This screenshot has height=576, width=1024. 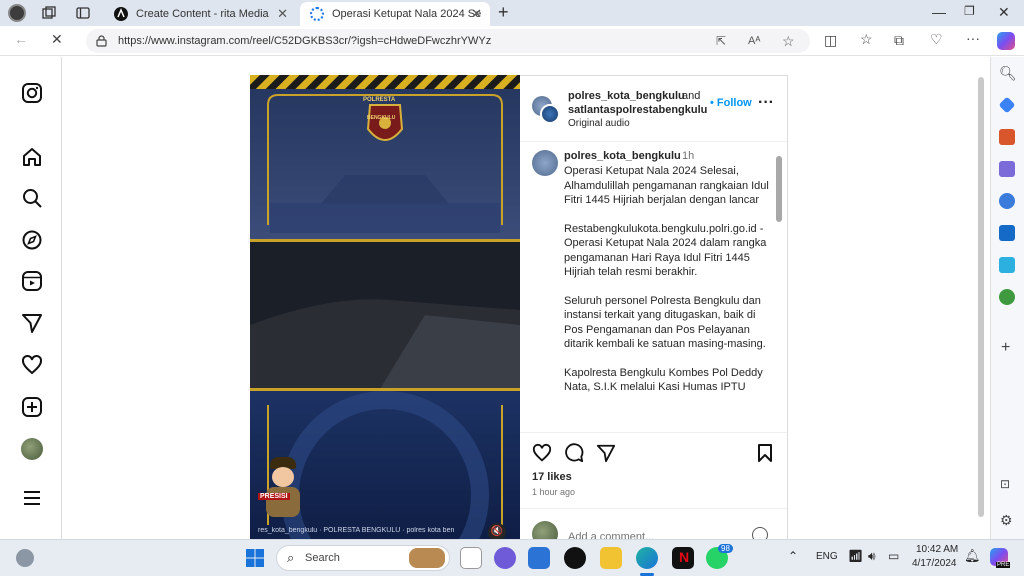 What do you see at coordinates (552, 477) in the screenshot?
I see `likes-count: 17 likes` at bounding box center [552, 477].